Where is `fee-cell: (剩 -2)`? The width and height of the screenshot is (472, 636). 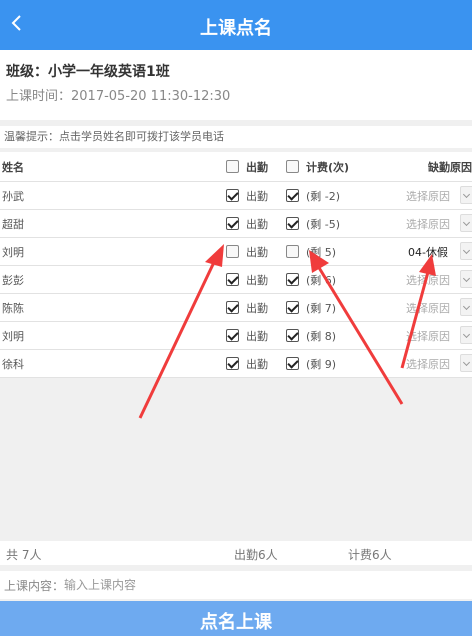
fee-cell: (剩 -2) is located at coordinates (313, 195).